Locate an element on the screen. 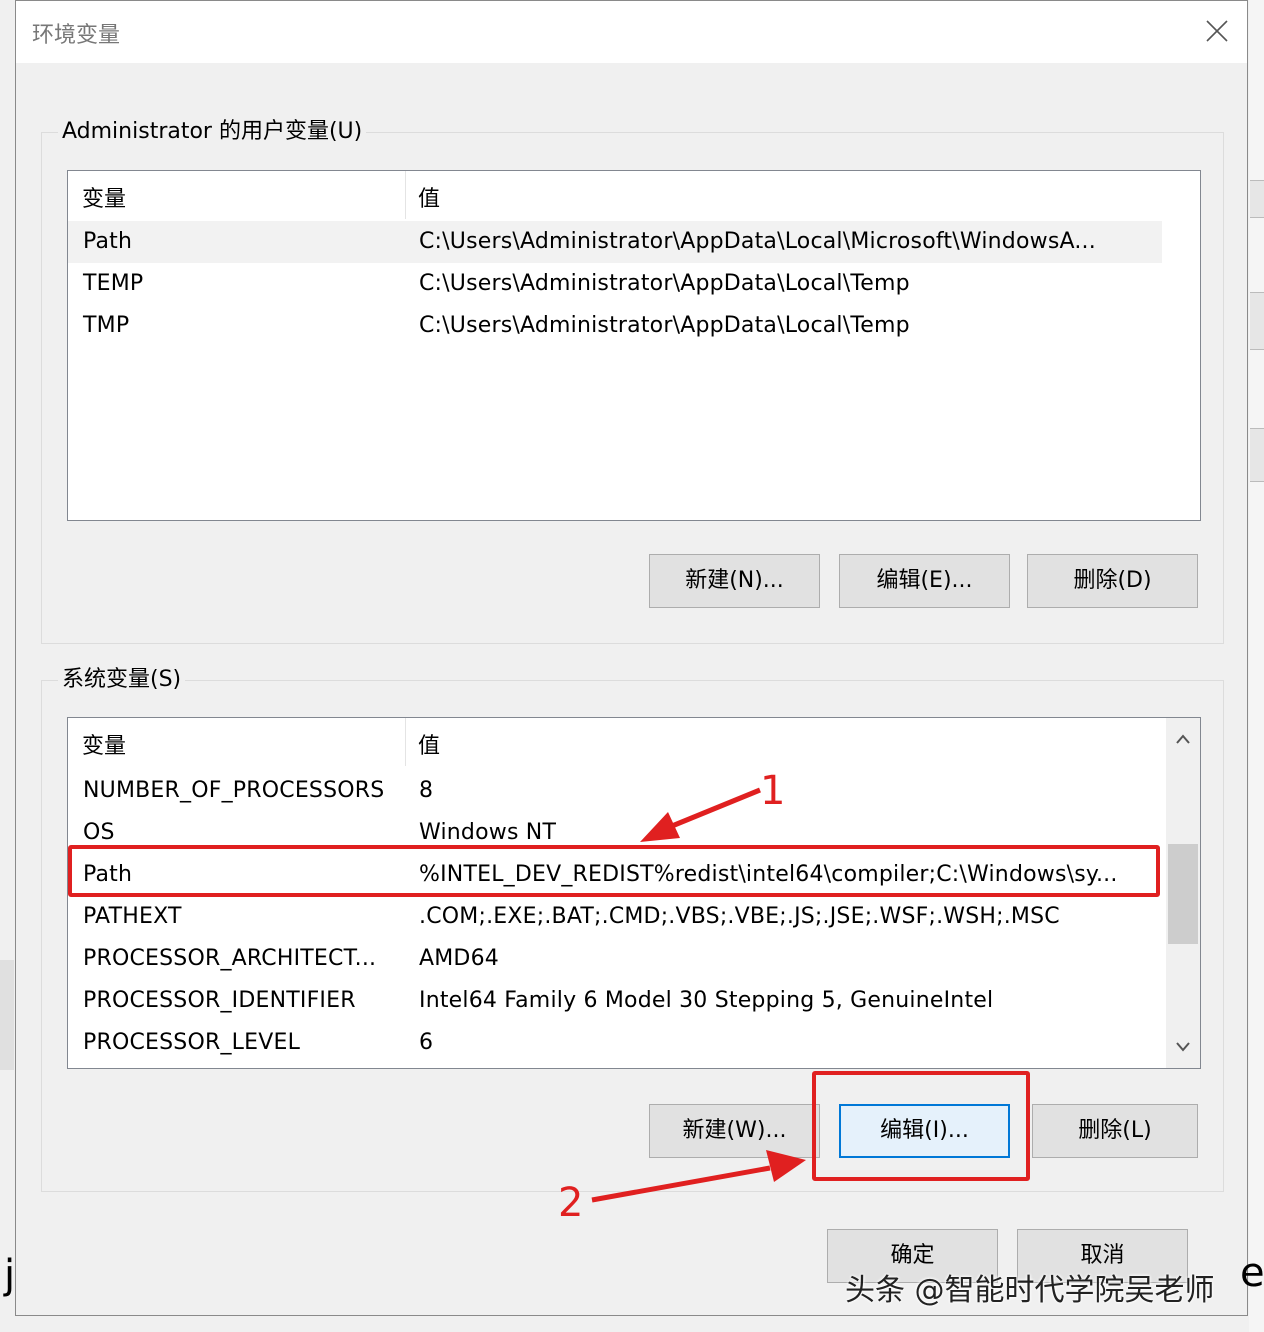  background-window-left is located at coordinates (7, 1015).